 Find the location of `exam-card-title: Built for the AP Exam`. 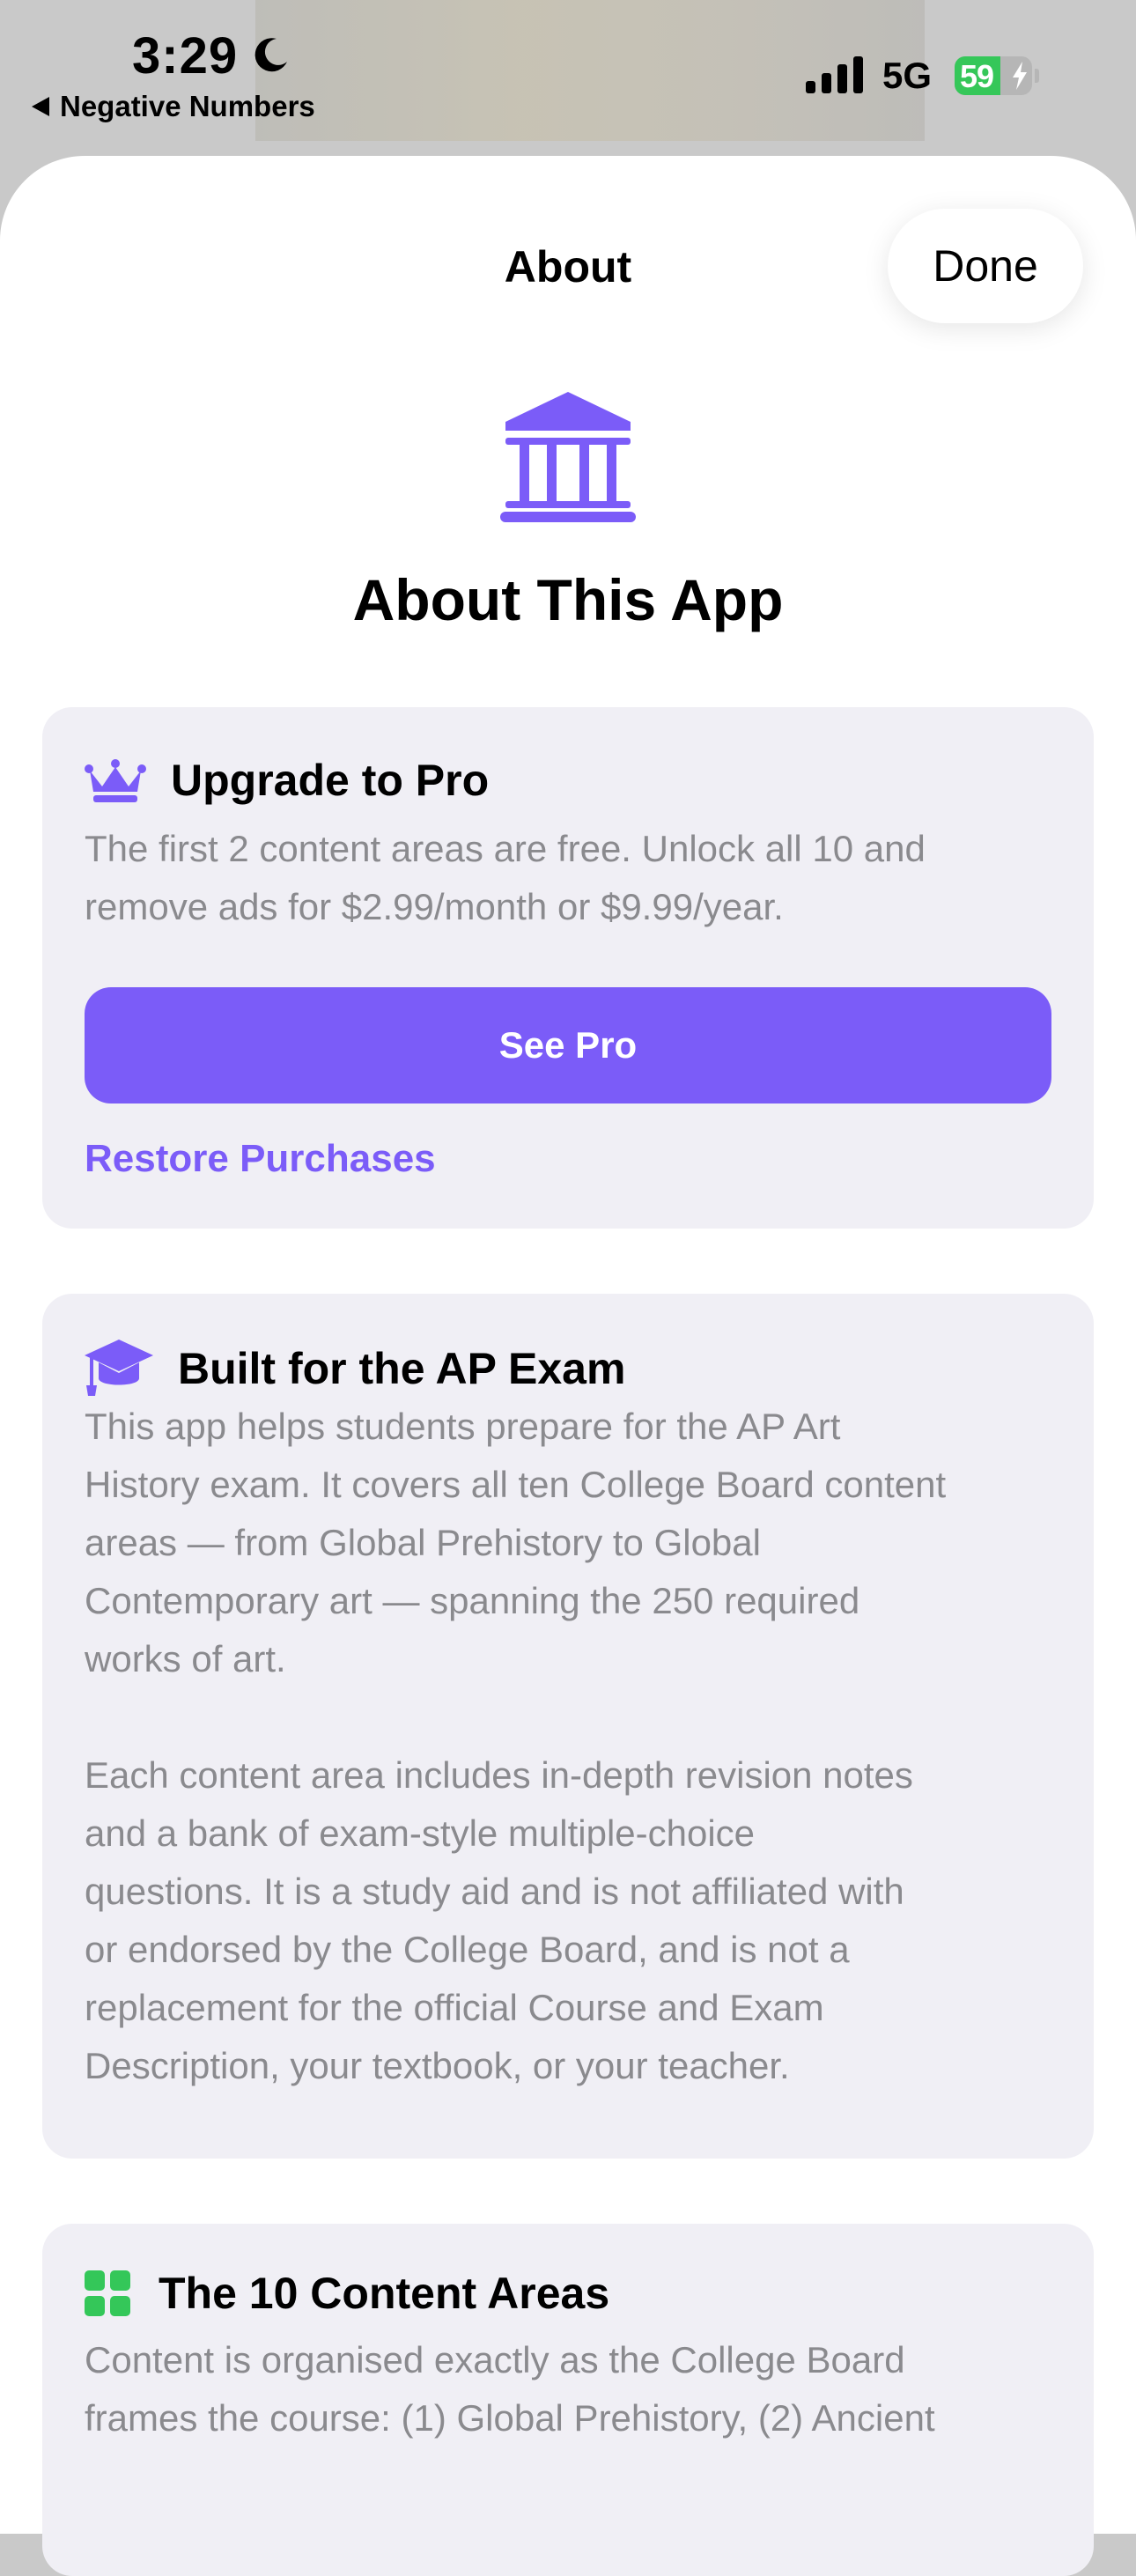

exam-card-title: Built for the AP Exam is located at coordinates (402, 1368).